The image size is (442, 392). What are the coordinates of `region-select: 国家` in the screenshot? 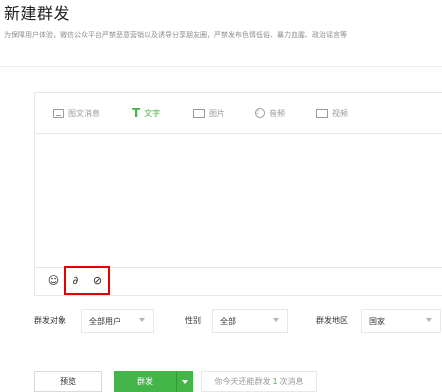 It's located at (401, 321).